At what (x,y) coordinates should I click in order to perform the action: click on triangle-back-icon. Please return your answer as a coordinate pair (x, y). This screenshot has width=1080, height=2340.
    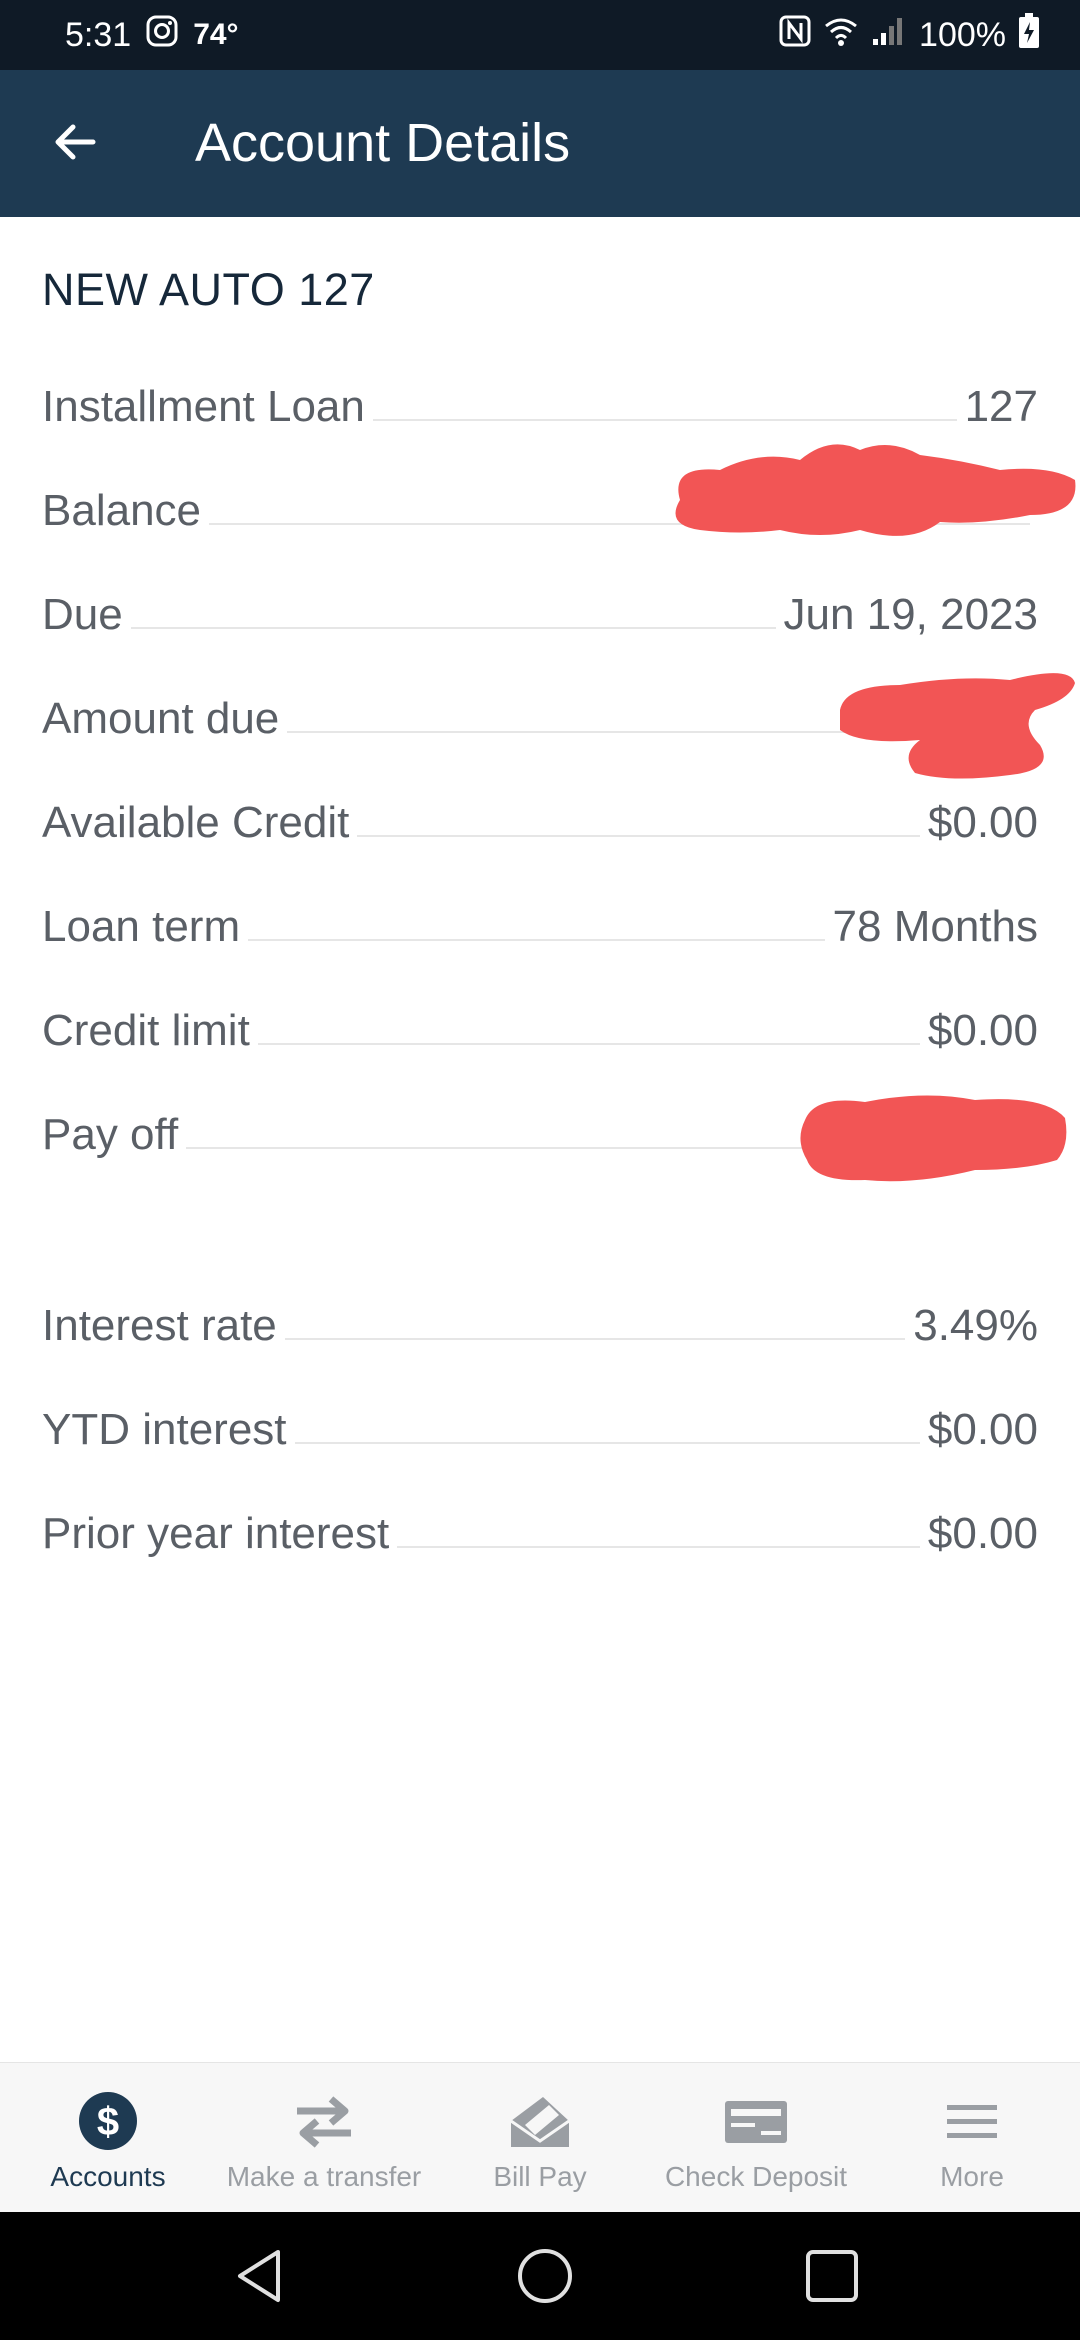
    Looking at the image, I should click on (259, 2276).